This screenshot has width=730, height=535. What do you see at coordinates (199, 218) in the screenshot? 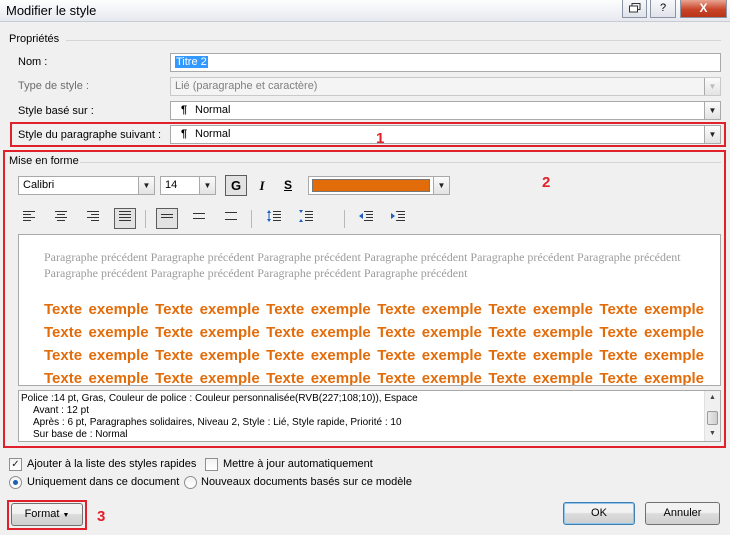
I see `one-half-spacing-icon` at bounding box center [199, 218].